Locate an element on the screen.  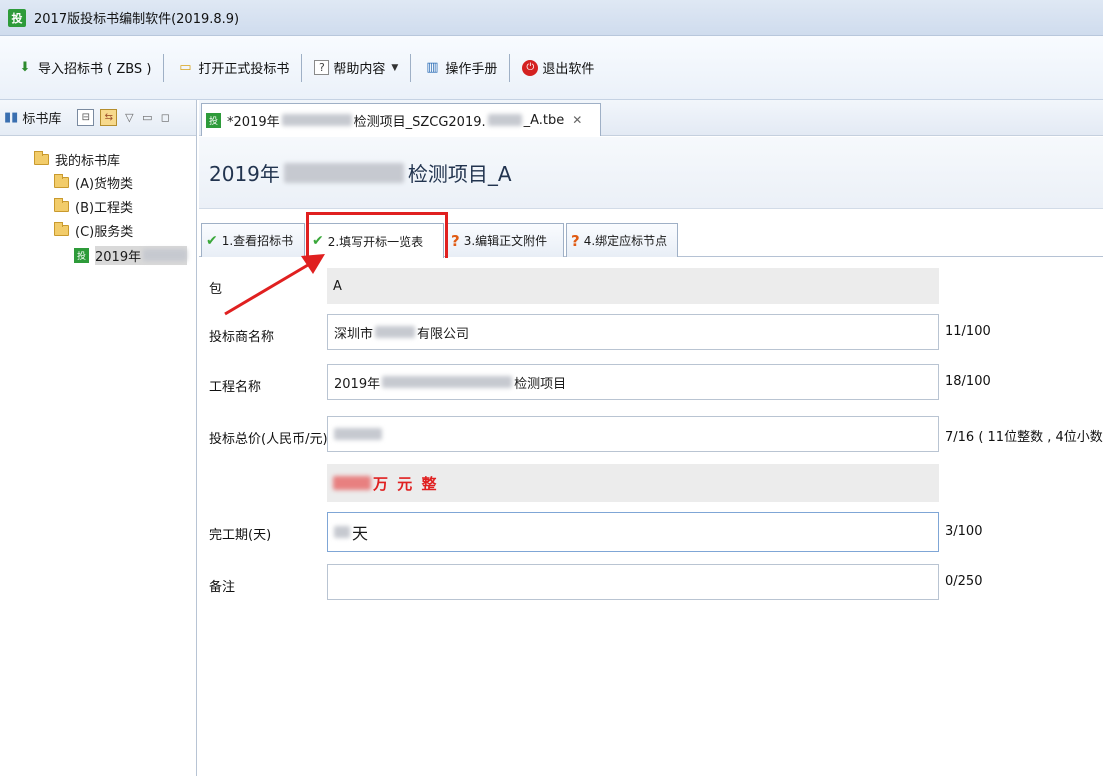
project-value-suffix: 检测项目 is located at coordinates (540, 384).